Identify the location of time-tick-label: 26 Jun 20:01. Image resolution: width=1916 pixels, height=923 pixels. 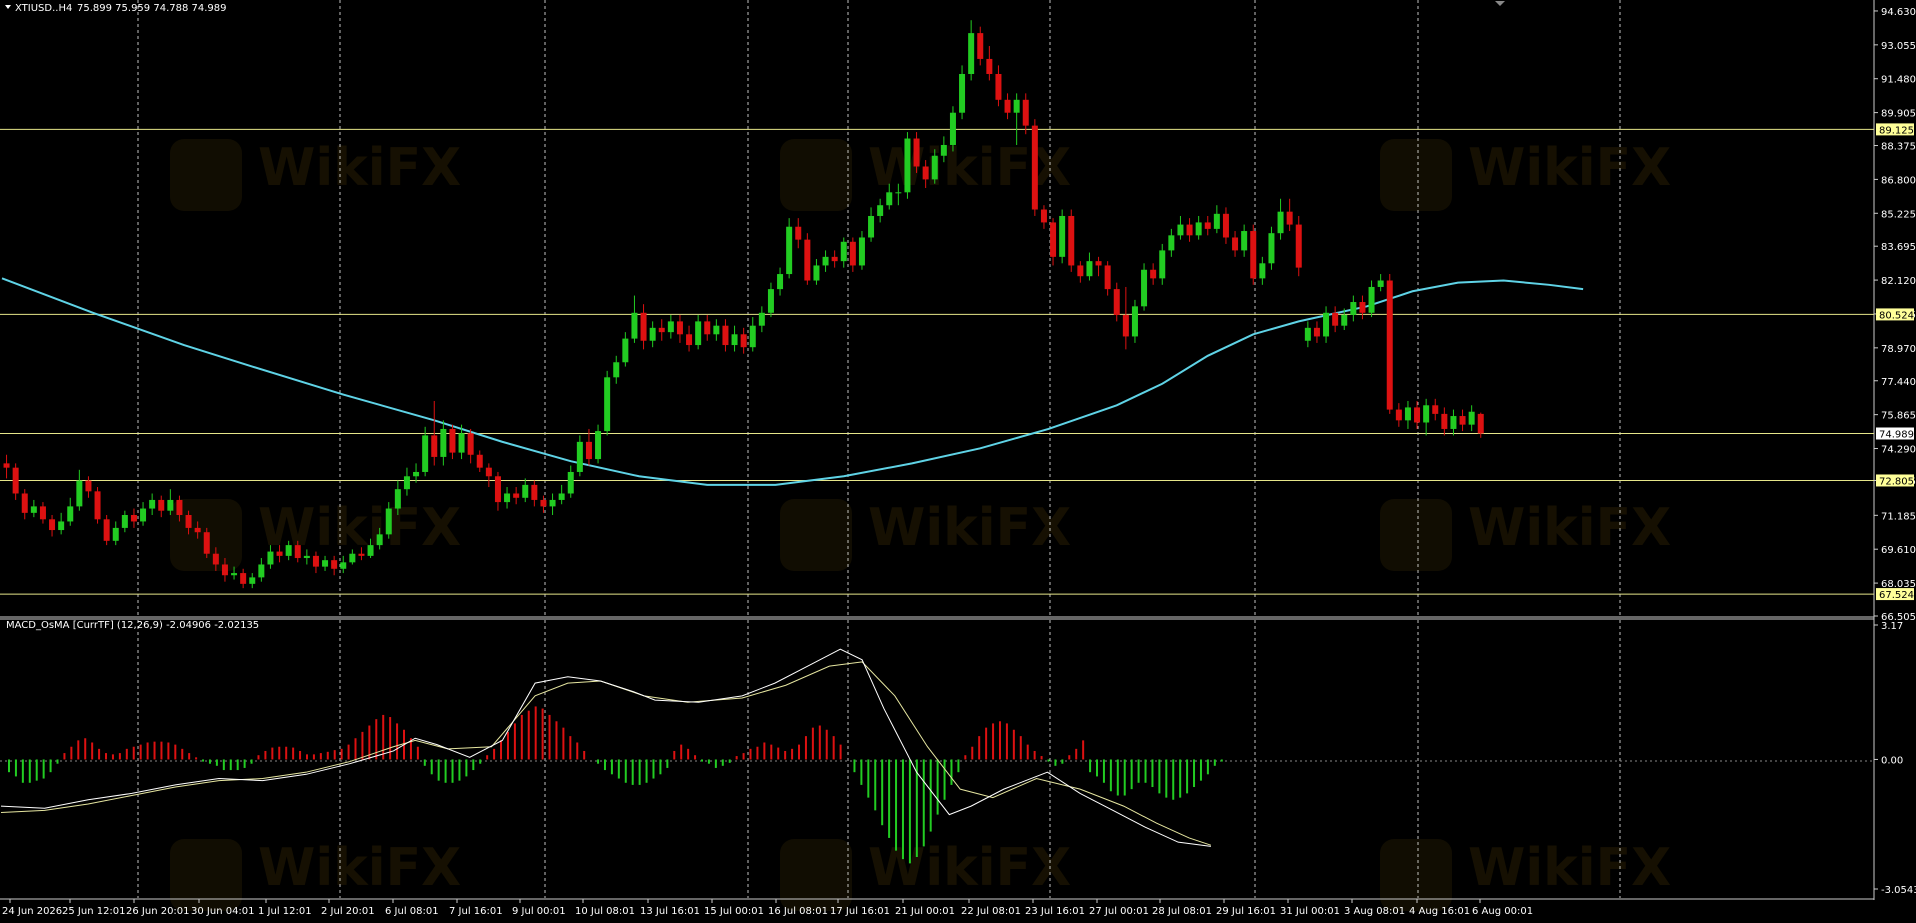
(158, 911).